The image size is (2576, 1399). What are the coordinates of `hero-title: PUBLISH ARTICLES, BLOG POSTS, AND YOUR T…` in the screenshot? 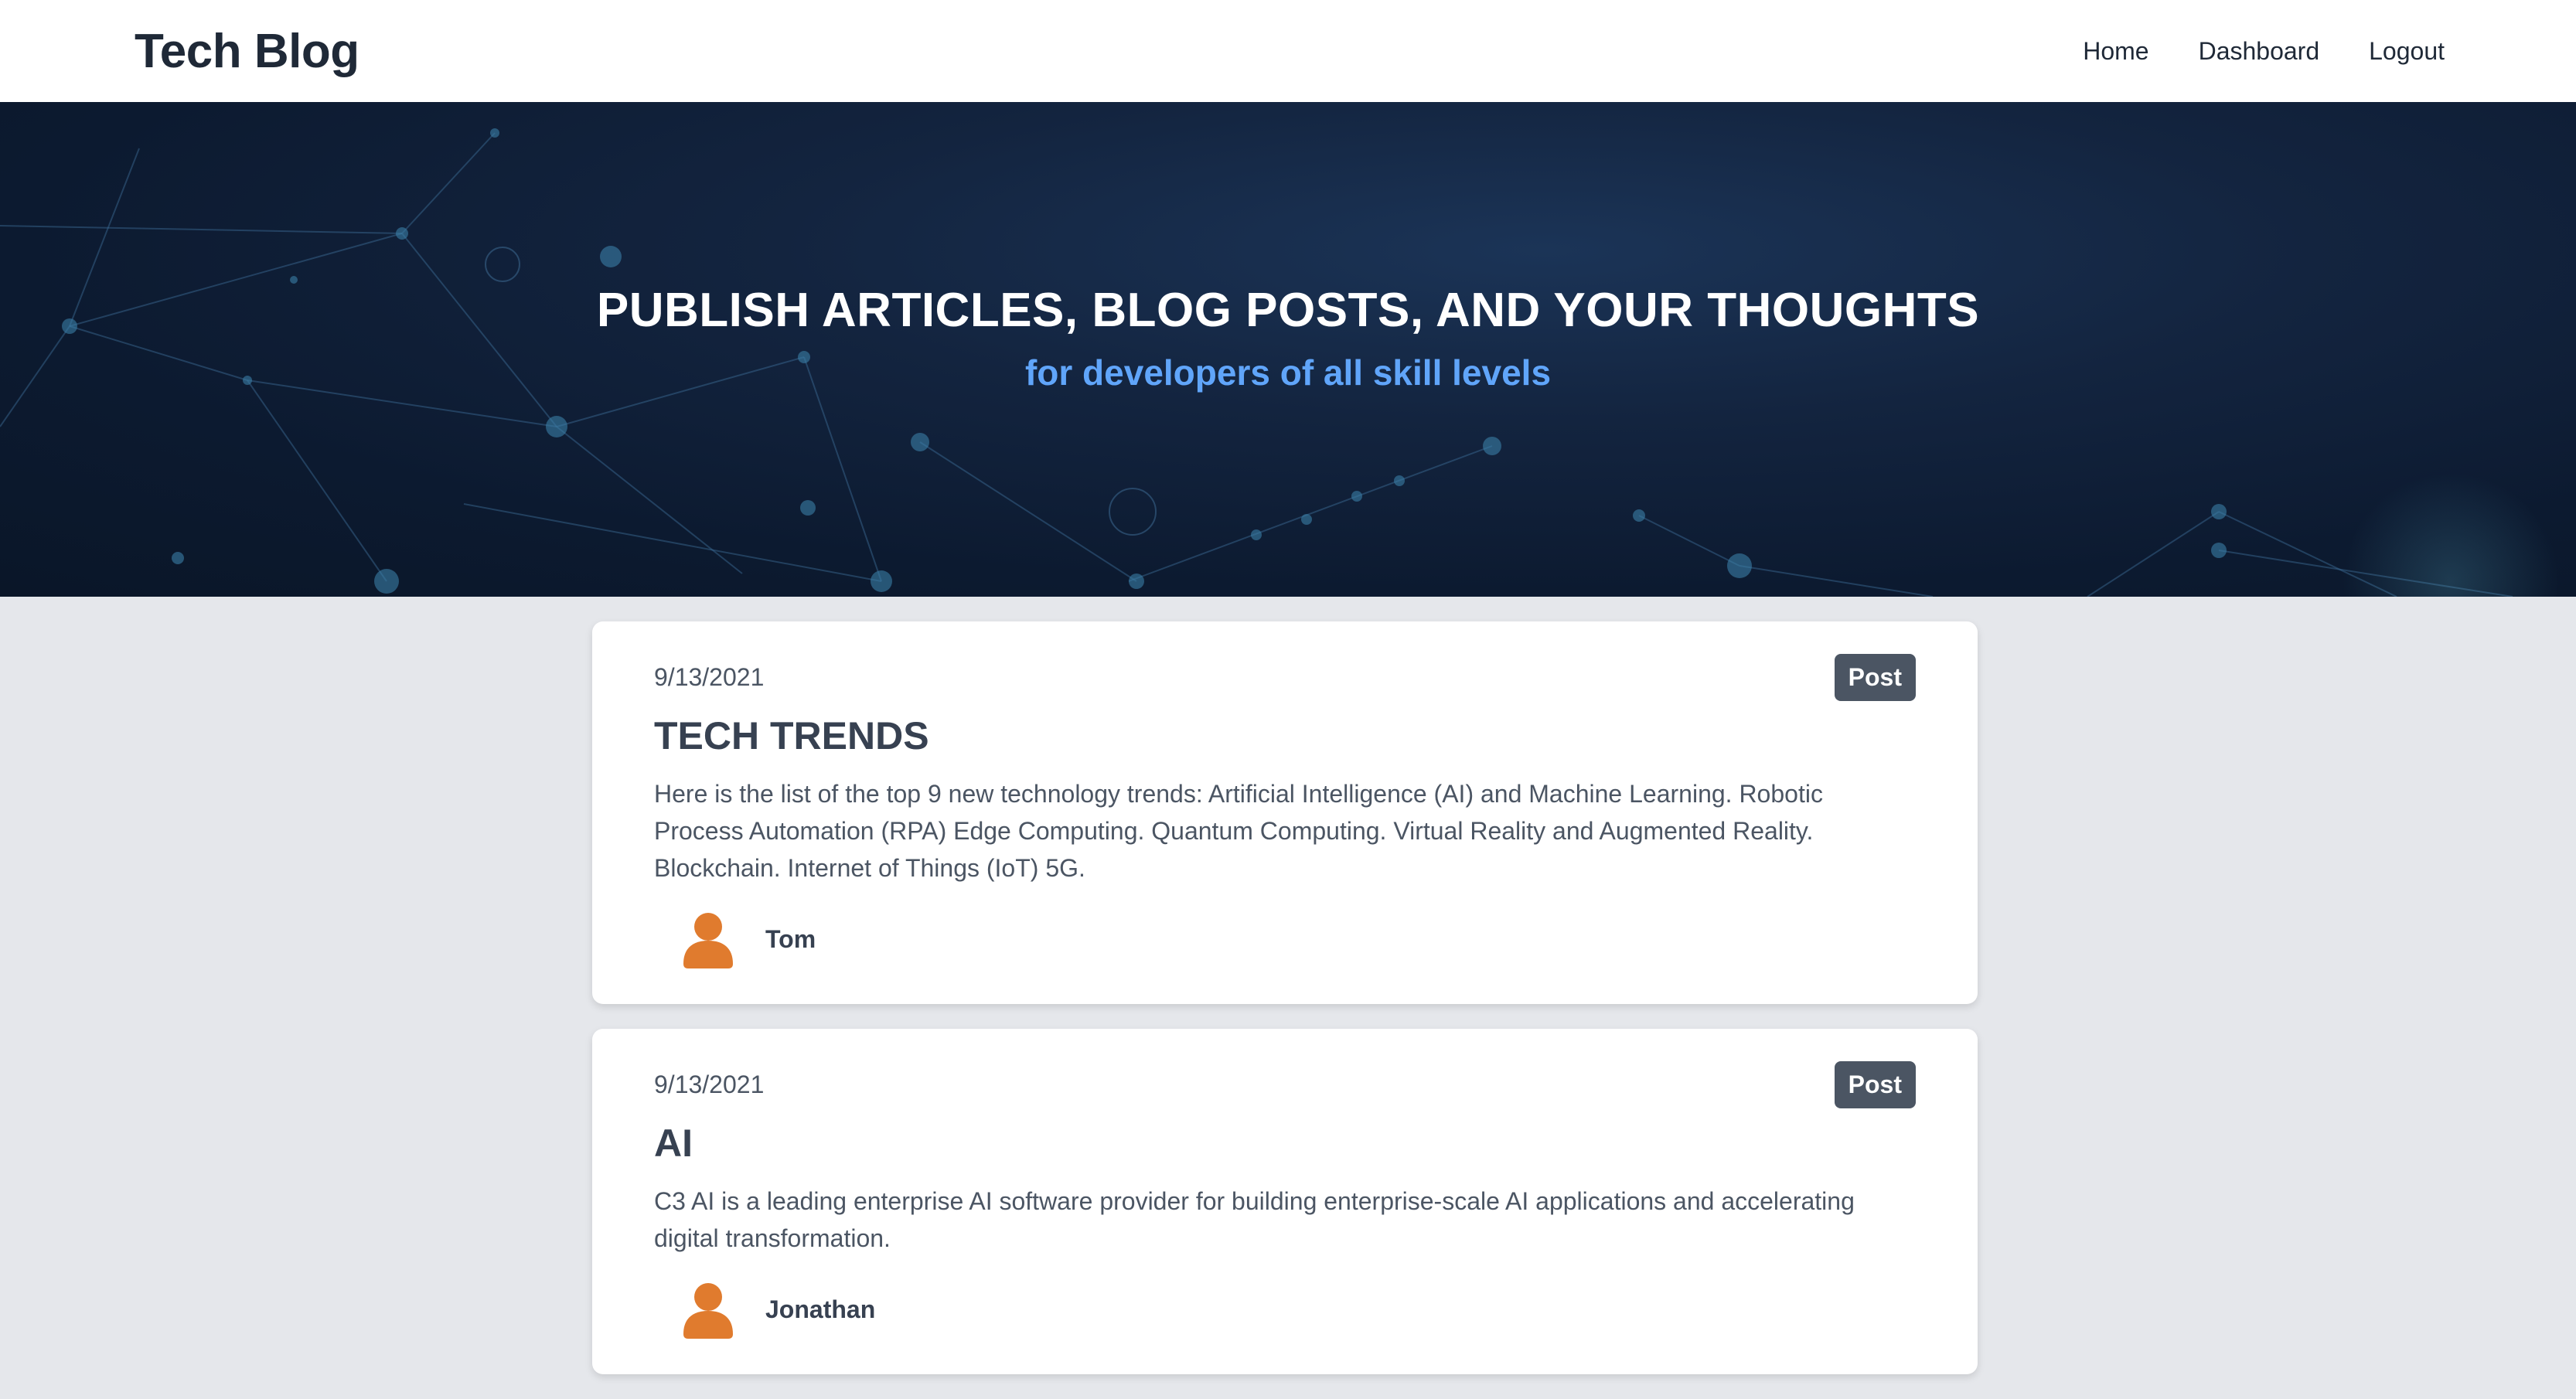 It's located at (1288, 310).